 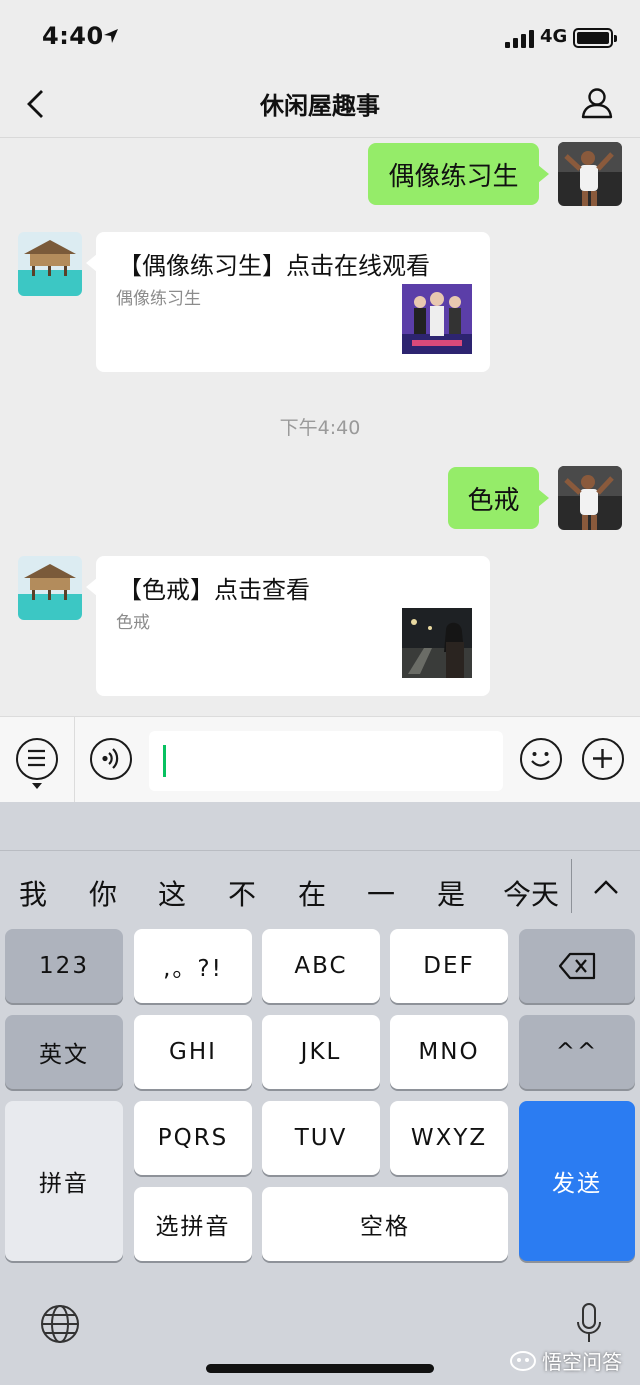 I want to click on candidate-word: 是, so click(x=451, y=893).